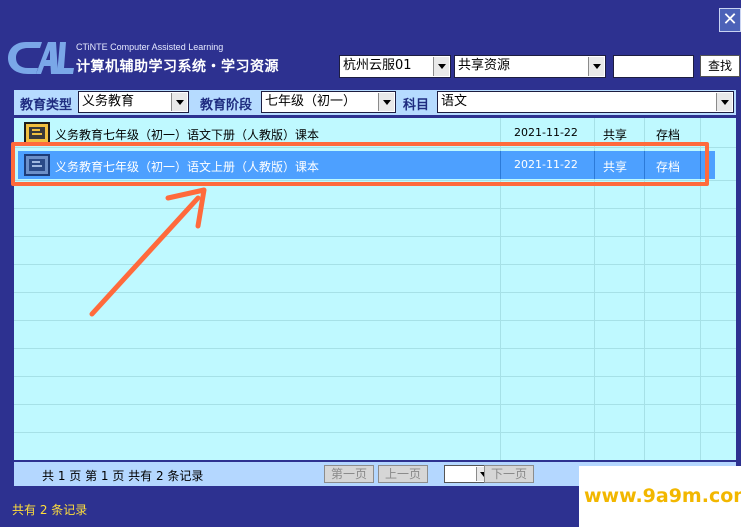 The image size is (741, 527). I want to click on close-icon: ✕, so click(730, 19).